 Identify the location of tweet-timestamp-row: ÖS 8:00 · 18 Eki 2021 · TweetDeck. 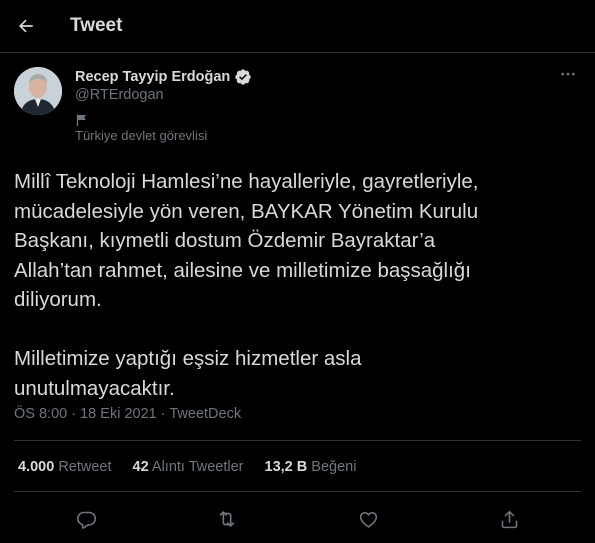
(127, 414).